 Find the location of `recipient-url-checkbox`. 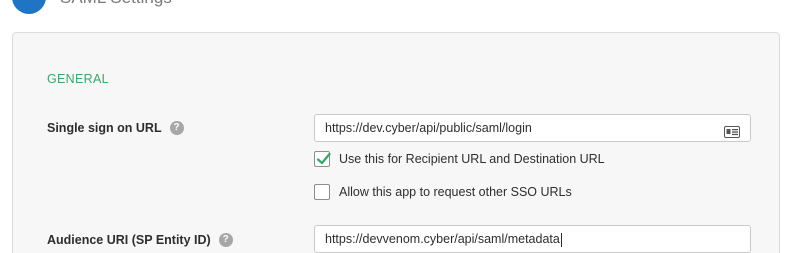

recipient-url-checkbox is located at coordinates (322, 159).